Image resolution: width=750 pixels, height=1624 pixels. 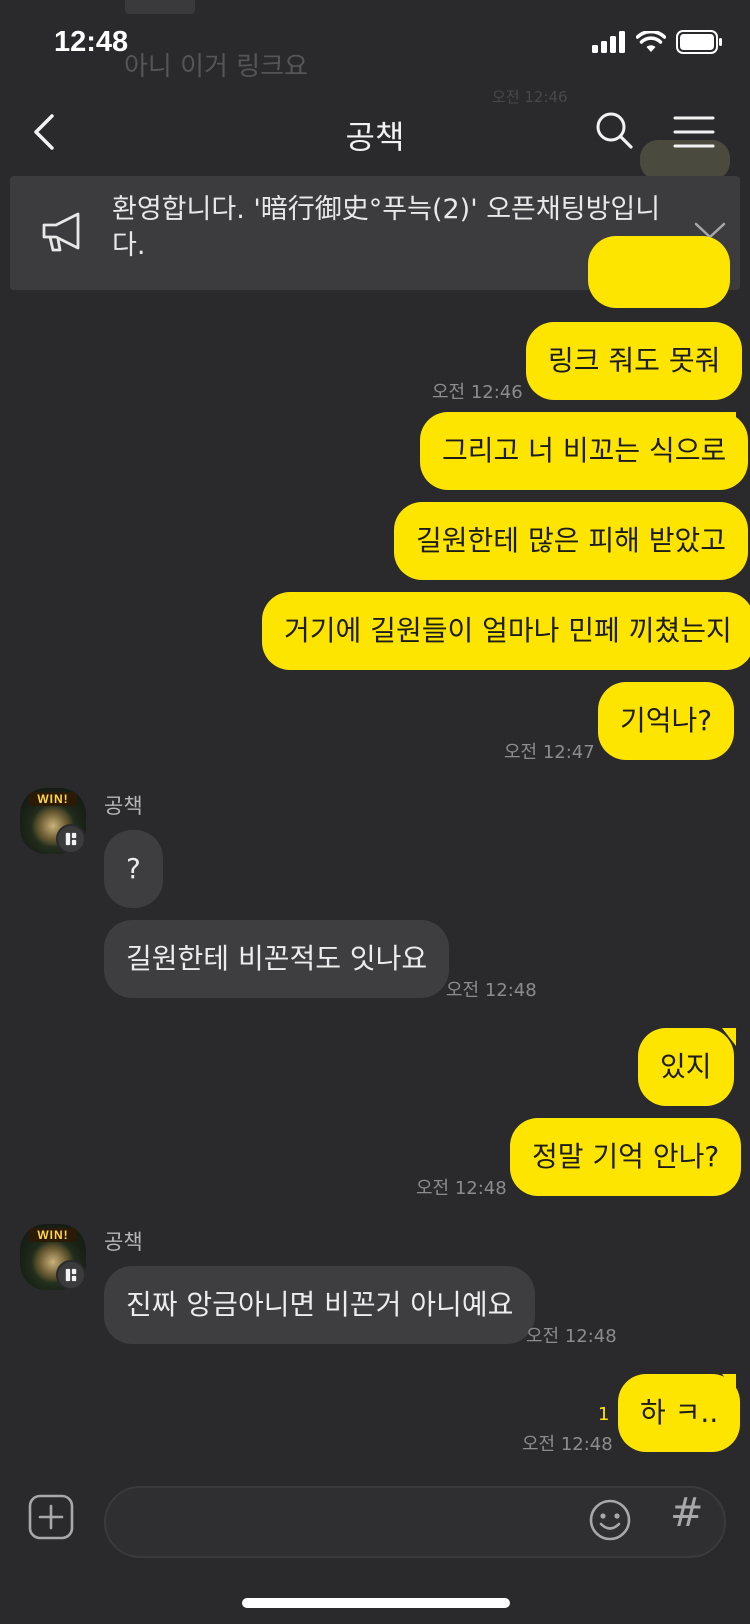 What do you see at coordinates (61, 232) in the screenshot?
I see `megaphone-icon` at bounding box center [61, 232].